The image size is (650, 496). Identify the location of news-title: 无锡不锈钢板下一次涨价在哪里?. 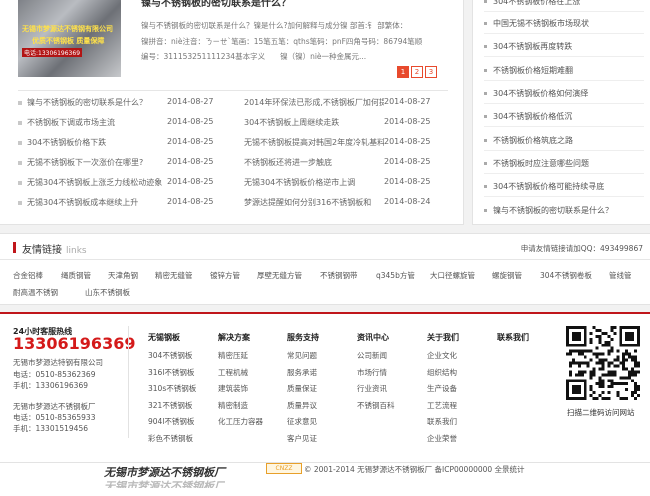
(85, 162).